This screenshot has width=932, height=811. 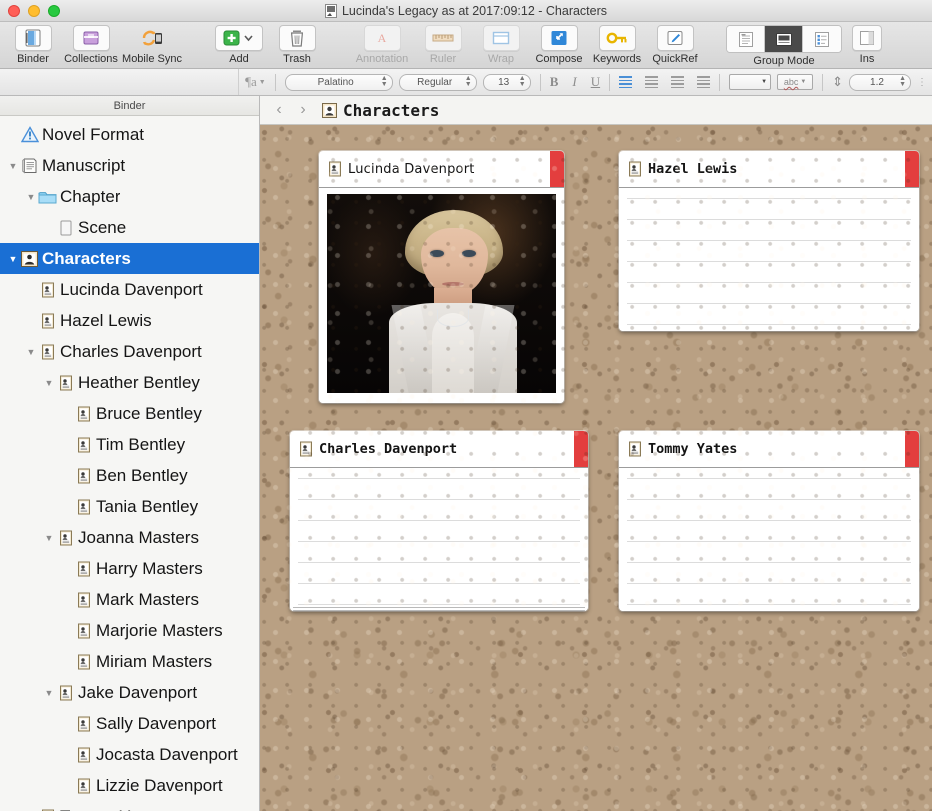 I want to click on line-spacing-select: 1.2 ▲ ▼, so click(x=880, y=82).